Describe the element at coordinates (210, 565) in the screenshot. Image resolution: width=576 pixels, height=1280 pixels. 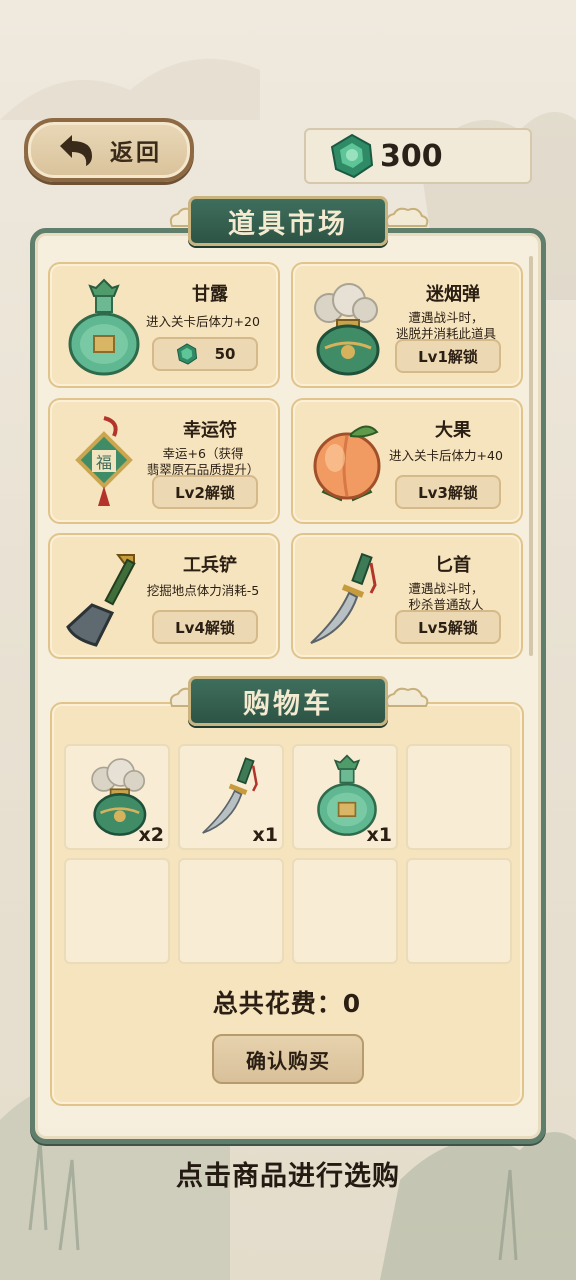
I see `item-name: 工兵铲` at that location.